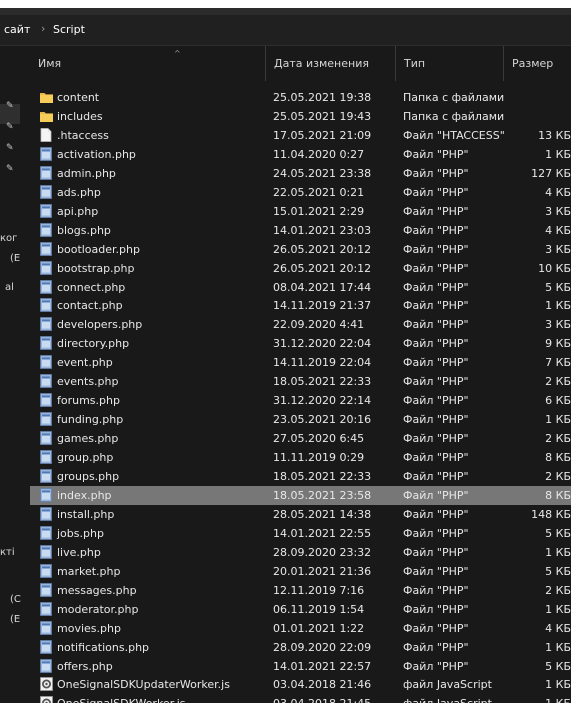 This screenshot has width=571, height=703. Describe the element at coordinates (88, 401) in the screenshot. I see `file-name: forums.php` at that location.